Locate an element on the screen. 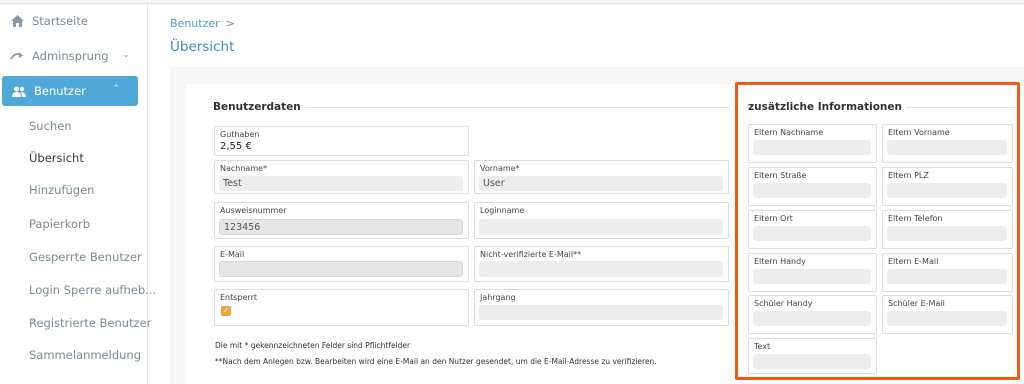 Image resolution: width=1024 pixels, height=384 pixels. field-label: Ausweisnummer is located at coordinates (253, 210).